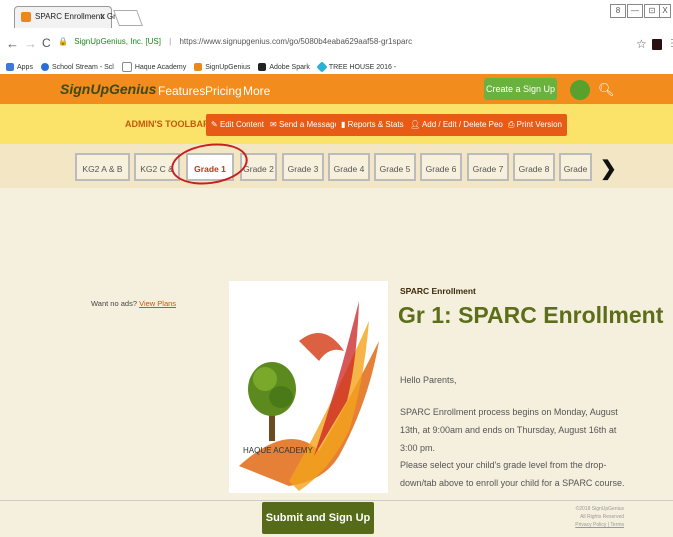 The image size is (673, 537). Describe the element at coordinates (223, 91) in the screenshot. I see `nav-pricing: Pricing` at that location.